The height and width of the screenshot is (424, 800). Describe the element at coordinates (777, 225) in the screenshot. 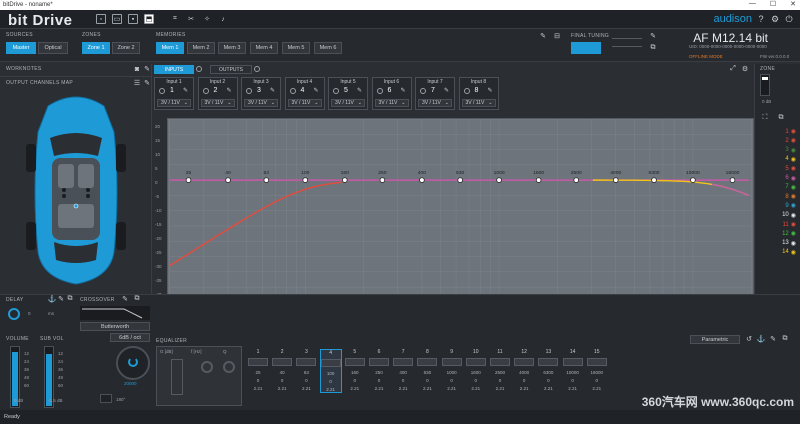

I see `channel-row: 11 ◉` at that location.